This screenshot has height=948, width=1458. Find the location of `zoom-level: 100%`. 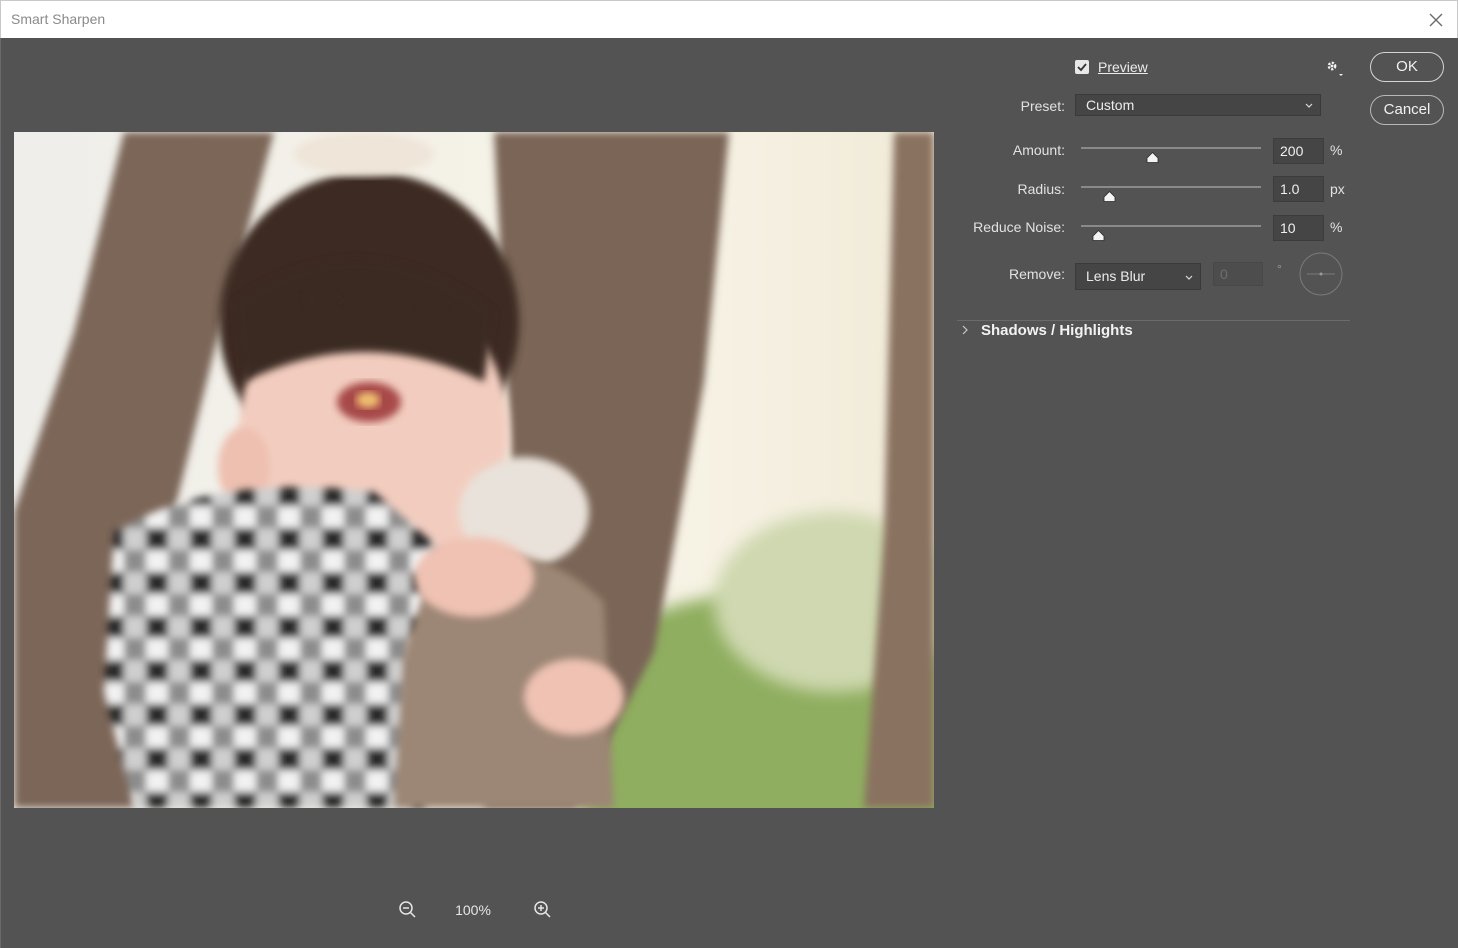

zoom-level: 100% is located at coordinates (473, 910).